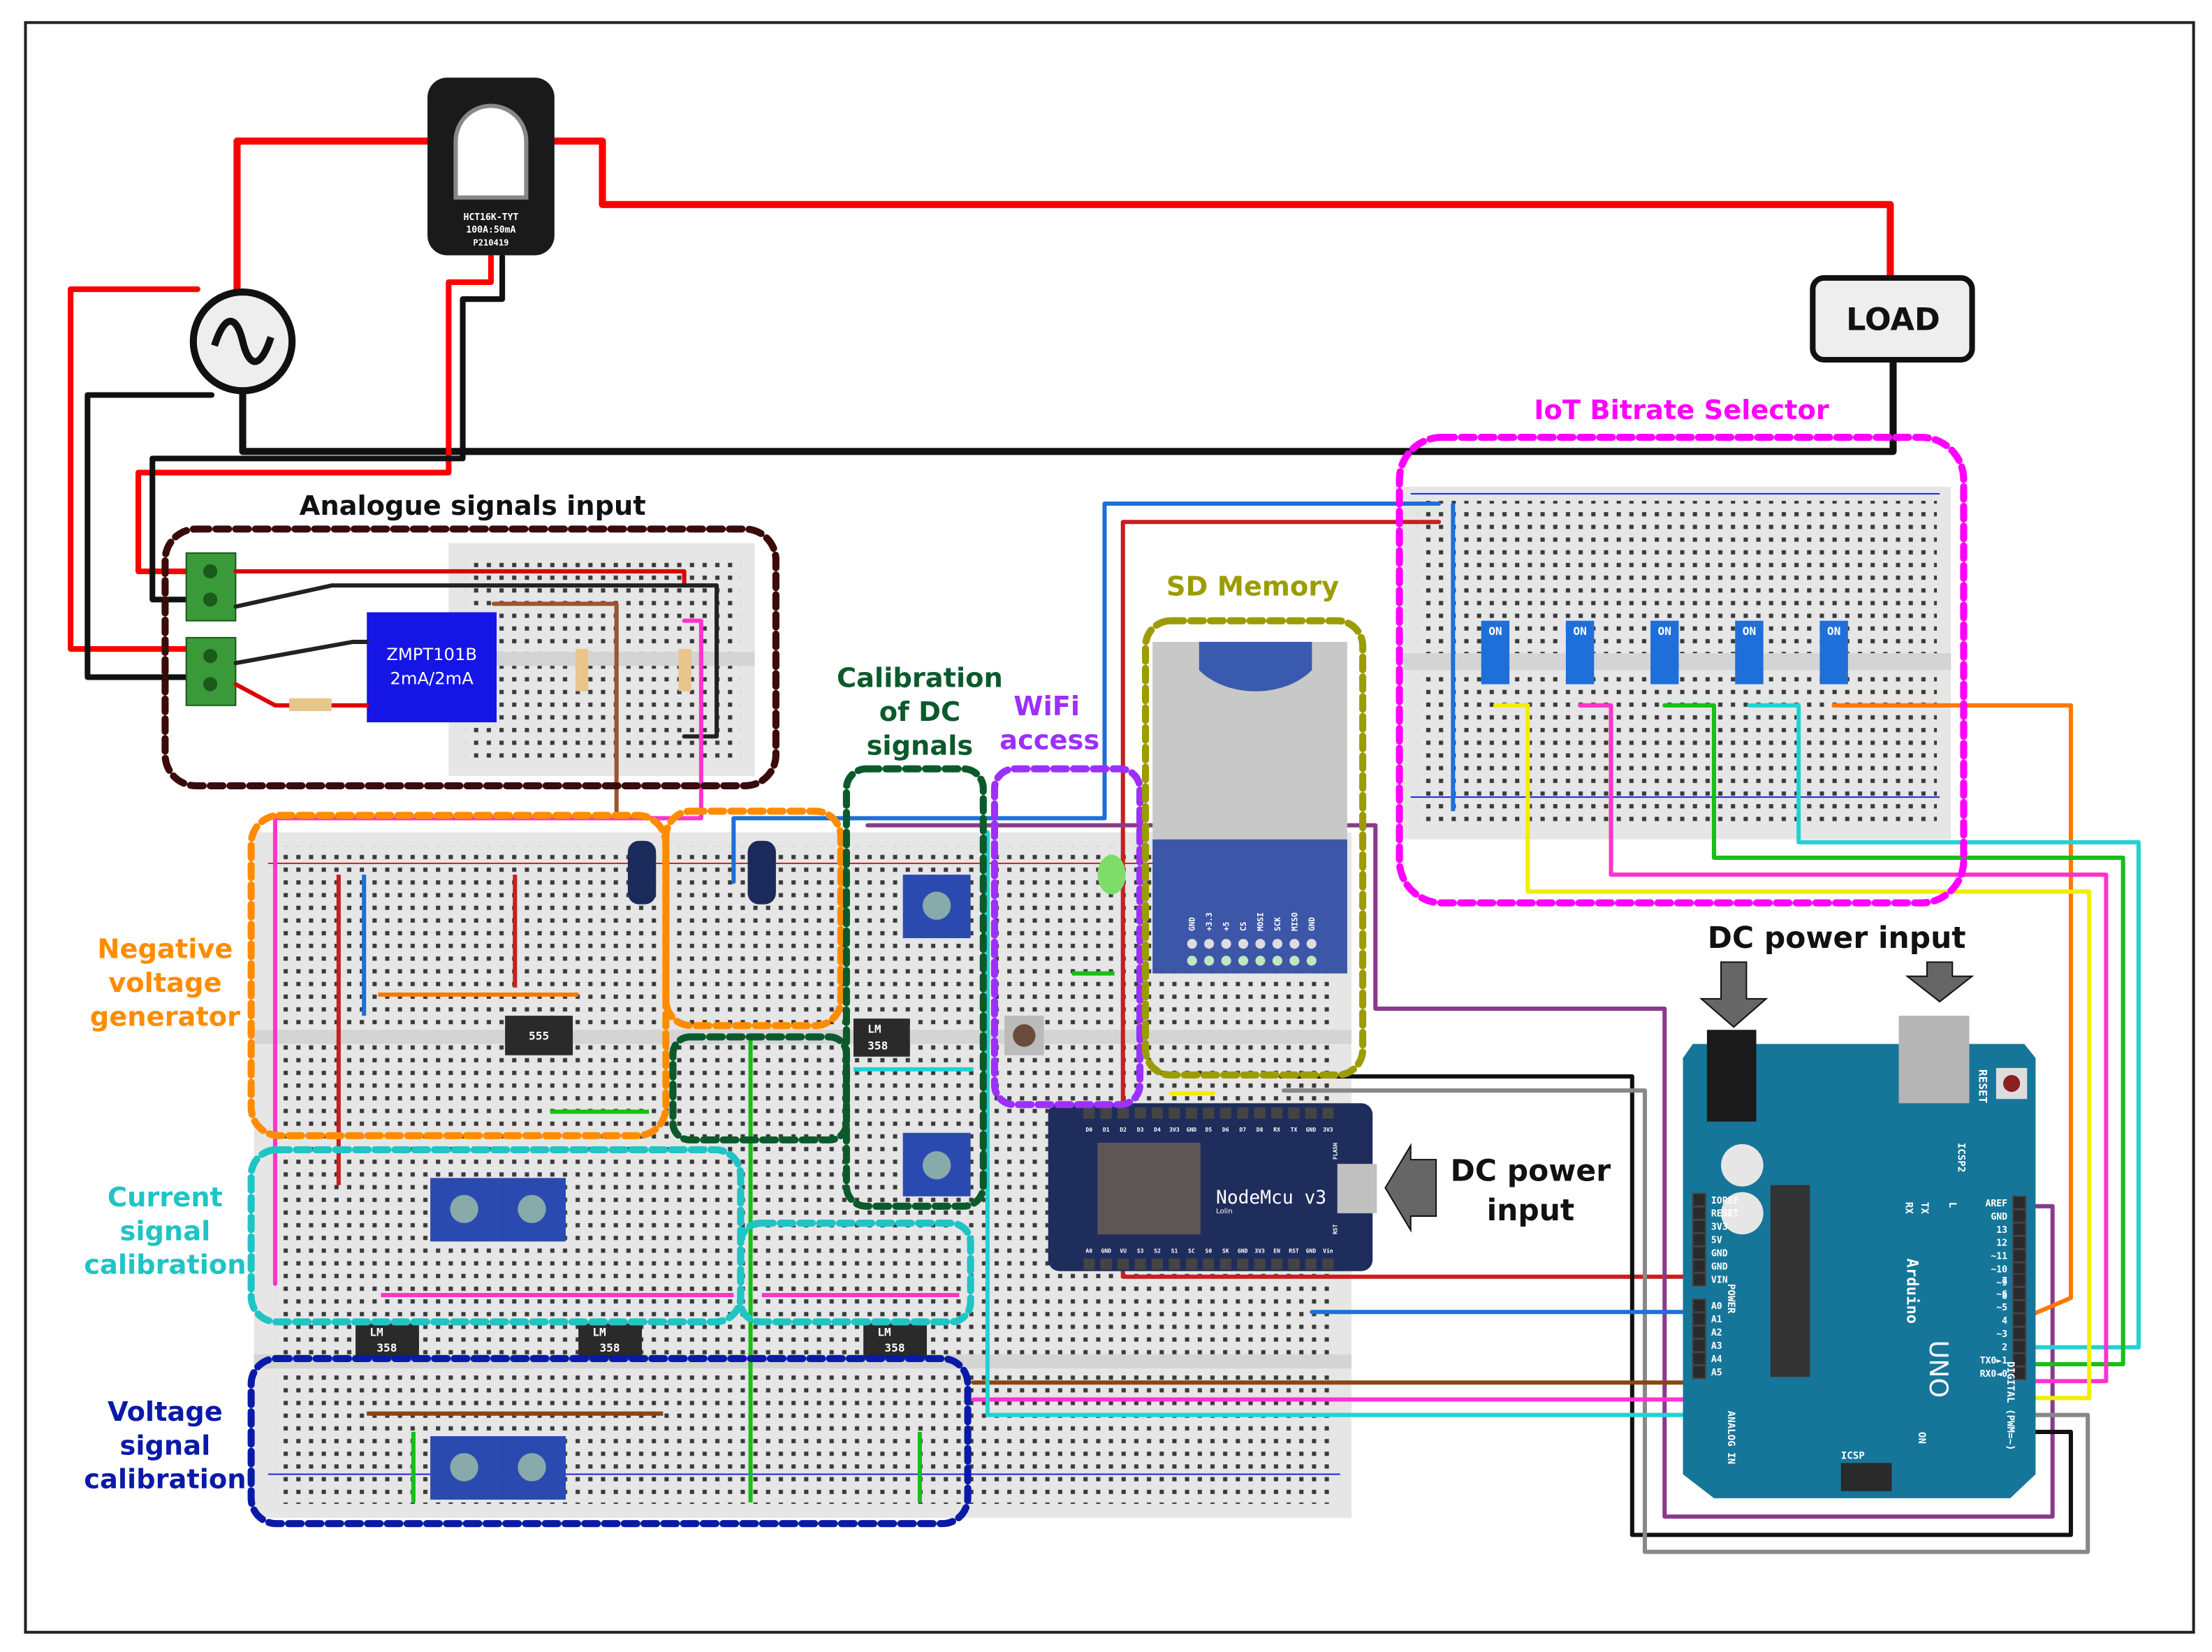 Image resolution: width=2212 pixels, height=1652 pixels. What do you see at coordinates (165, 1412) in the screenshot?
I see `label-voltage-calibration: Voltage` at bounding box center [165, 1412].